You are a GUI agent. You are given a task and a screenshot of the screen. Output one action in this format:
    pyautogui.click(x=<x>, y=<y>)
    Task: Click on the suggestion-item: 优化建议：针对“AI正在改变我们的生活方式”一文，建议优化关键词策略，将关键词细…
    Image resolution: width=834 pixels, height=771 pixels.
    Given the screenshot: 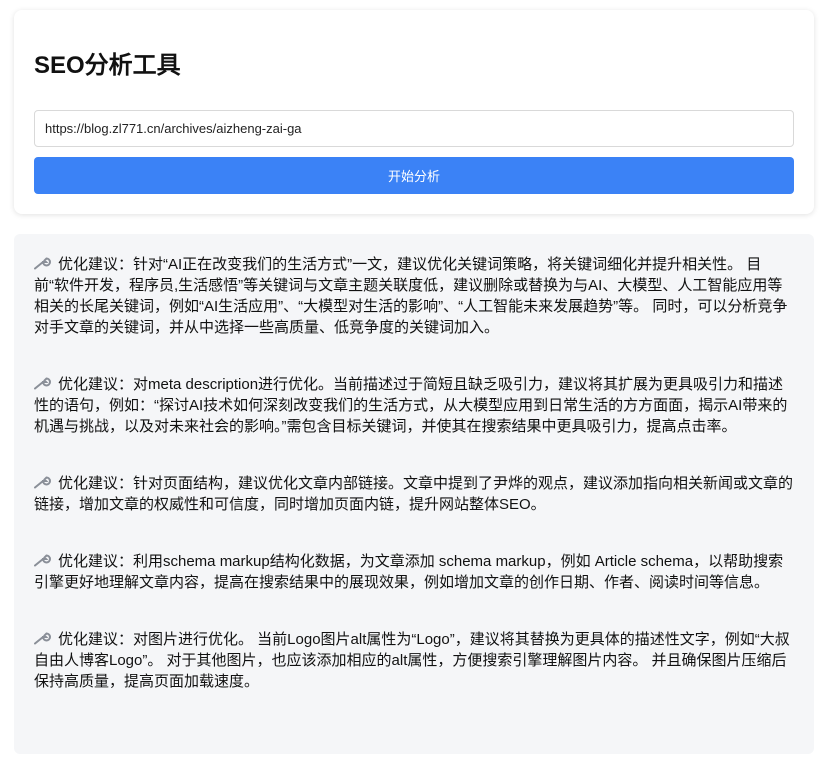 What is the action you would take?
    pyautogui.click(x=414, y=296)
    